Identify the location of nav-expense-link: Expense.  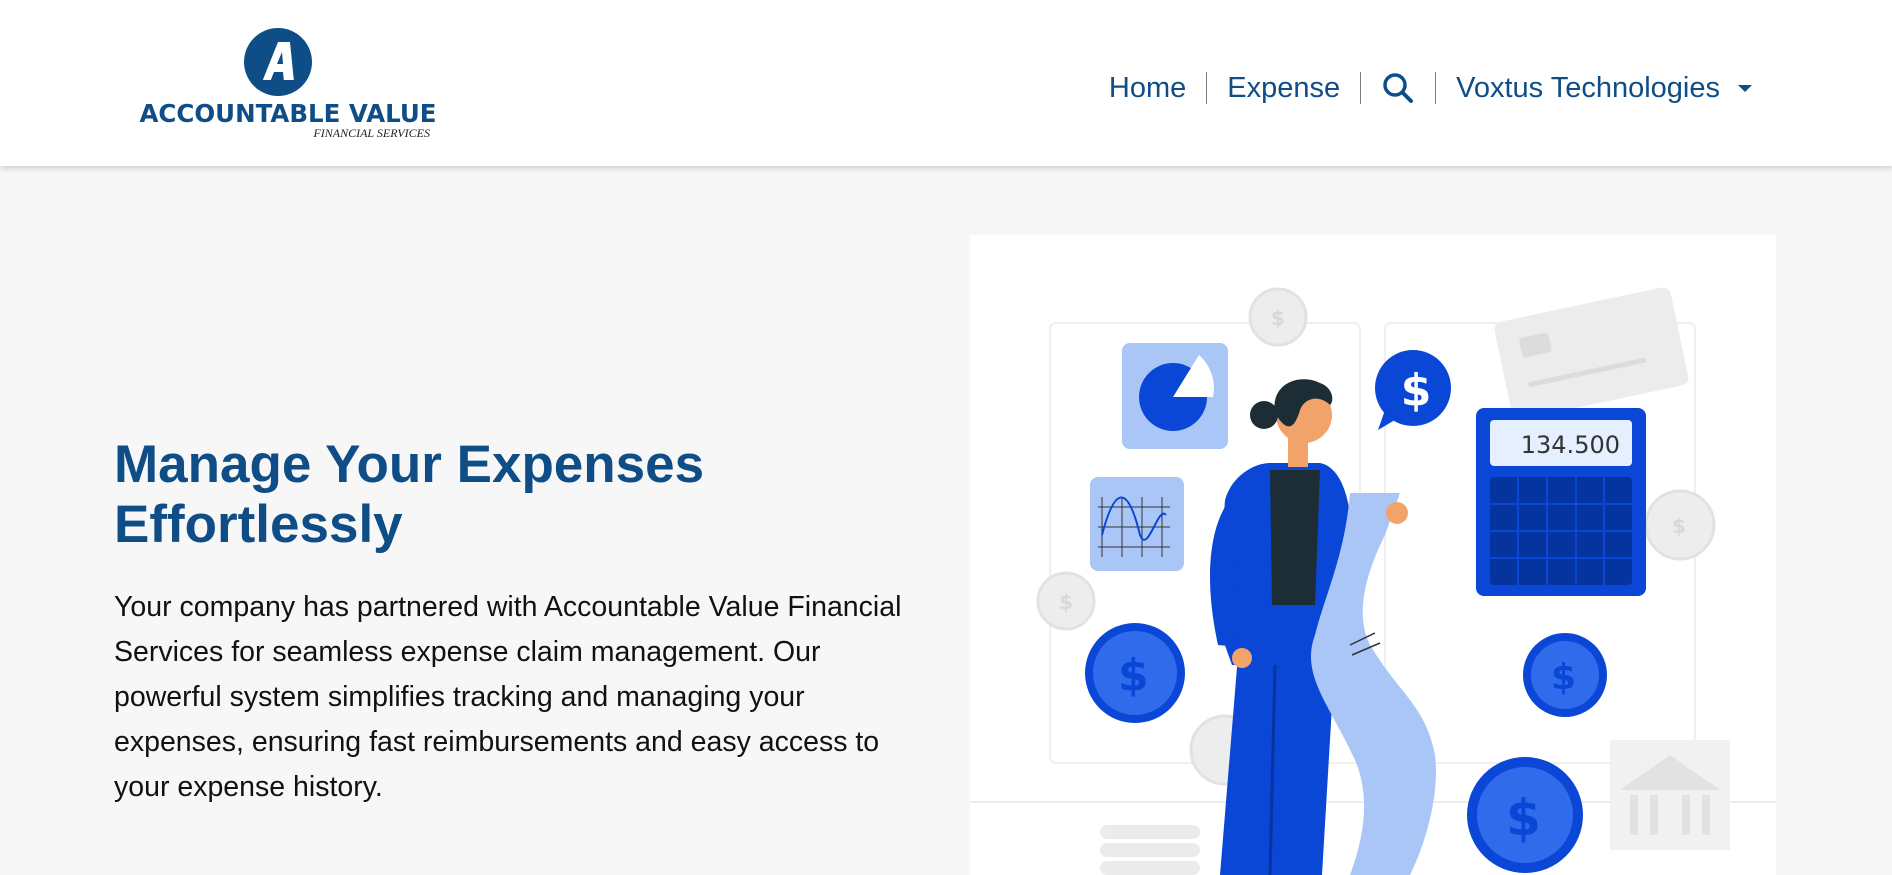
(1283, 88).